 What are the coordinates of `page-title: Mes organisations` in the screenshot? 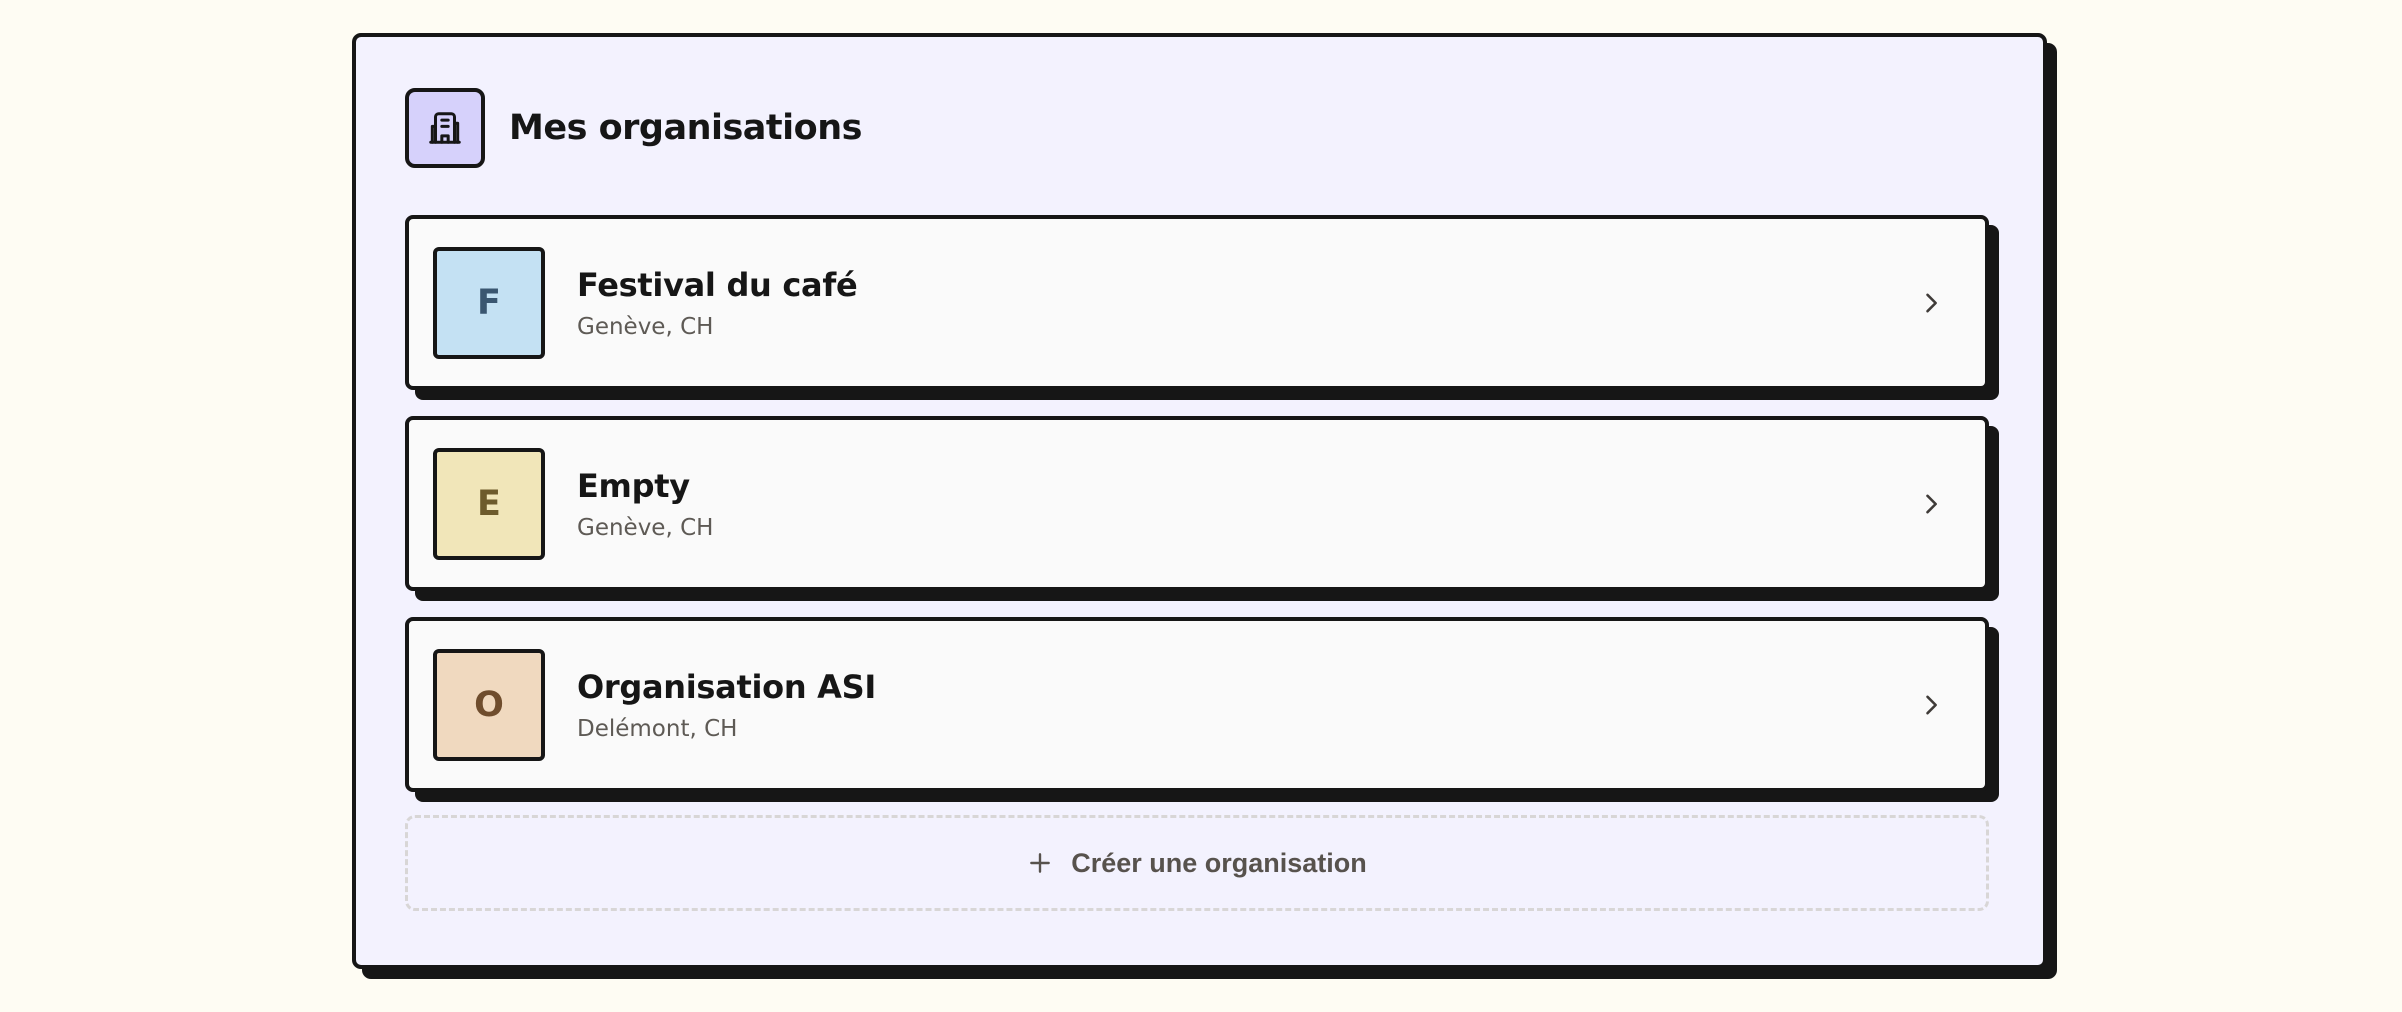 It's located at (685, 128).